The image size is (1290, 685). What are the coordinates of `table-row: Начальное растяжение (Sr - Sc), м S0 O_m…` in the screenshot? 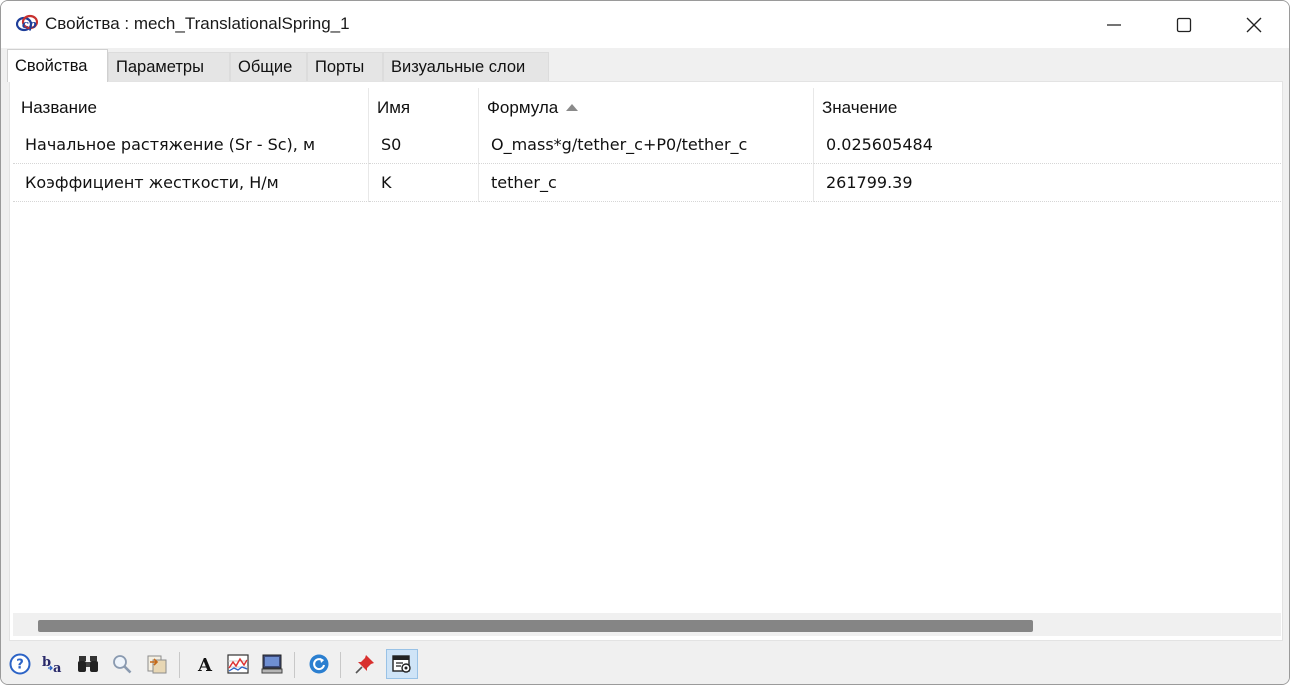 It's located at (647, 145).